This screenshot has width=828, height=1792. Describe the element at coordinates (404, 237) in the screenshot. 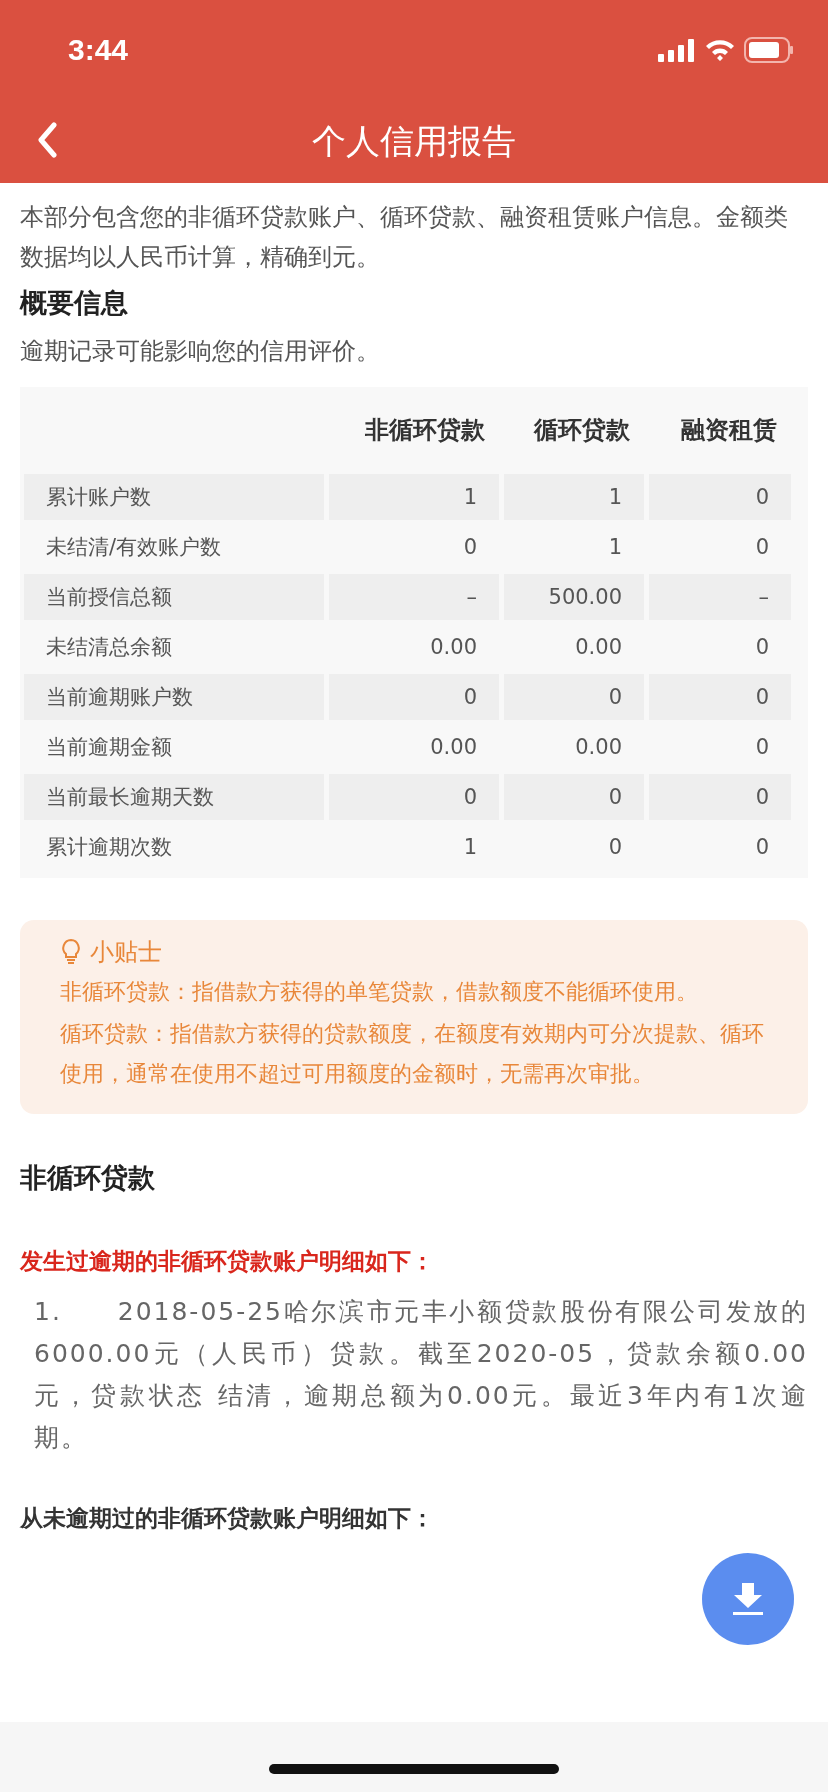

I see `intro-text: 本部分包含您的非循环贷款账户、循环贷款、融资租赁账户信息。金额类数据均以人民币计算，精确到元。` at that location.